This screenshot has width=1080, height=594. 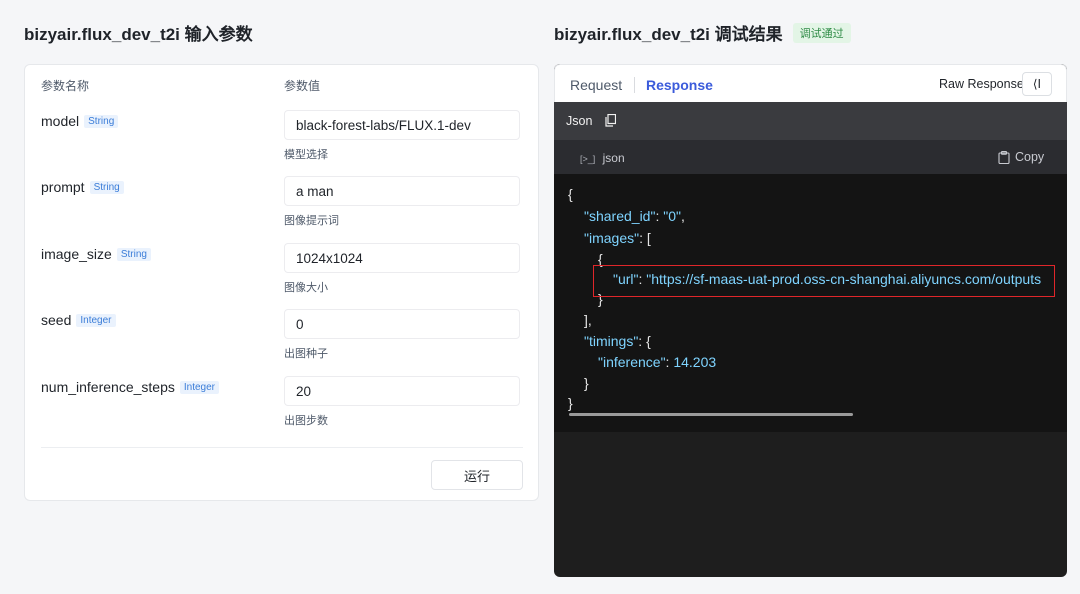 I want to click on param-row-num-inference-steps: num_inference_steps Integer 出图步数, so click(x=281, y=407).